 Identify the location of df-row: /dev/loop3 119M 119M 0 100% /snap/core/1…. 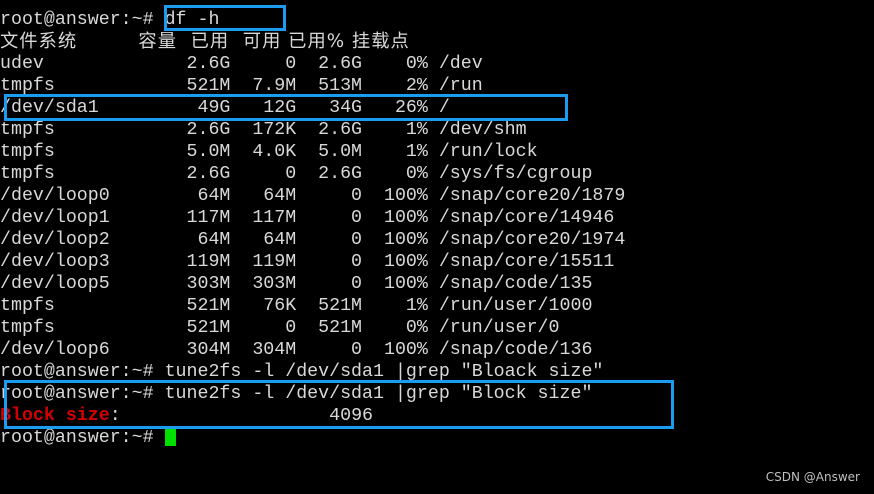
(307, 262).